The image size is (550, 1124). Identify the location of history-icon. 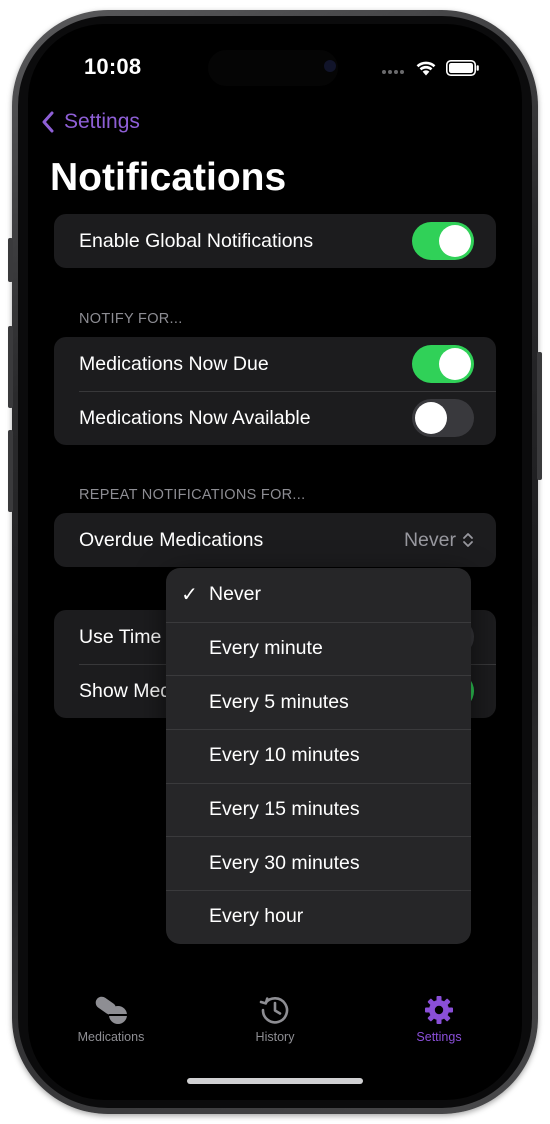
(274, 1010).